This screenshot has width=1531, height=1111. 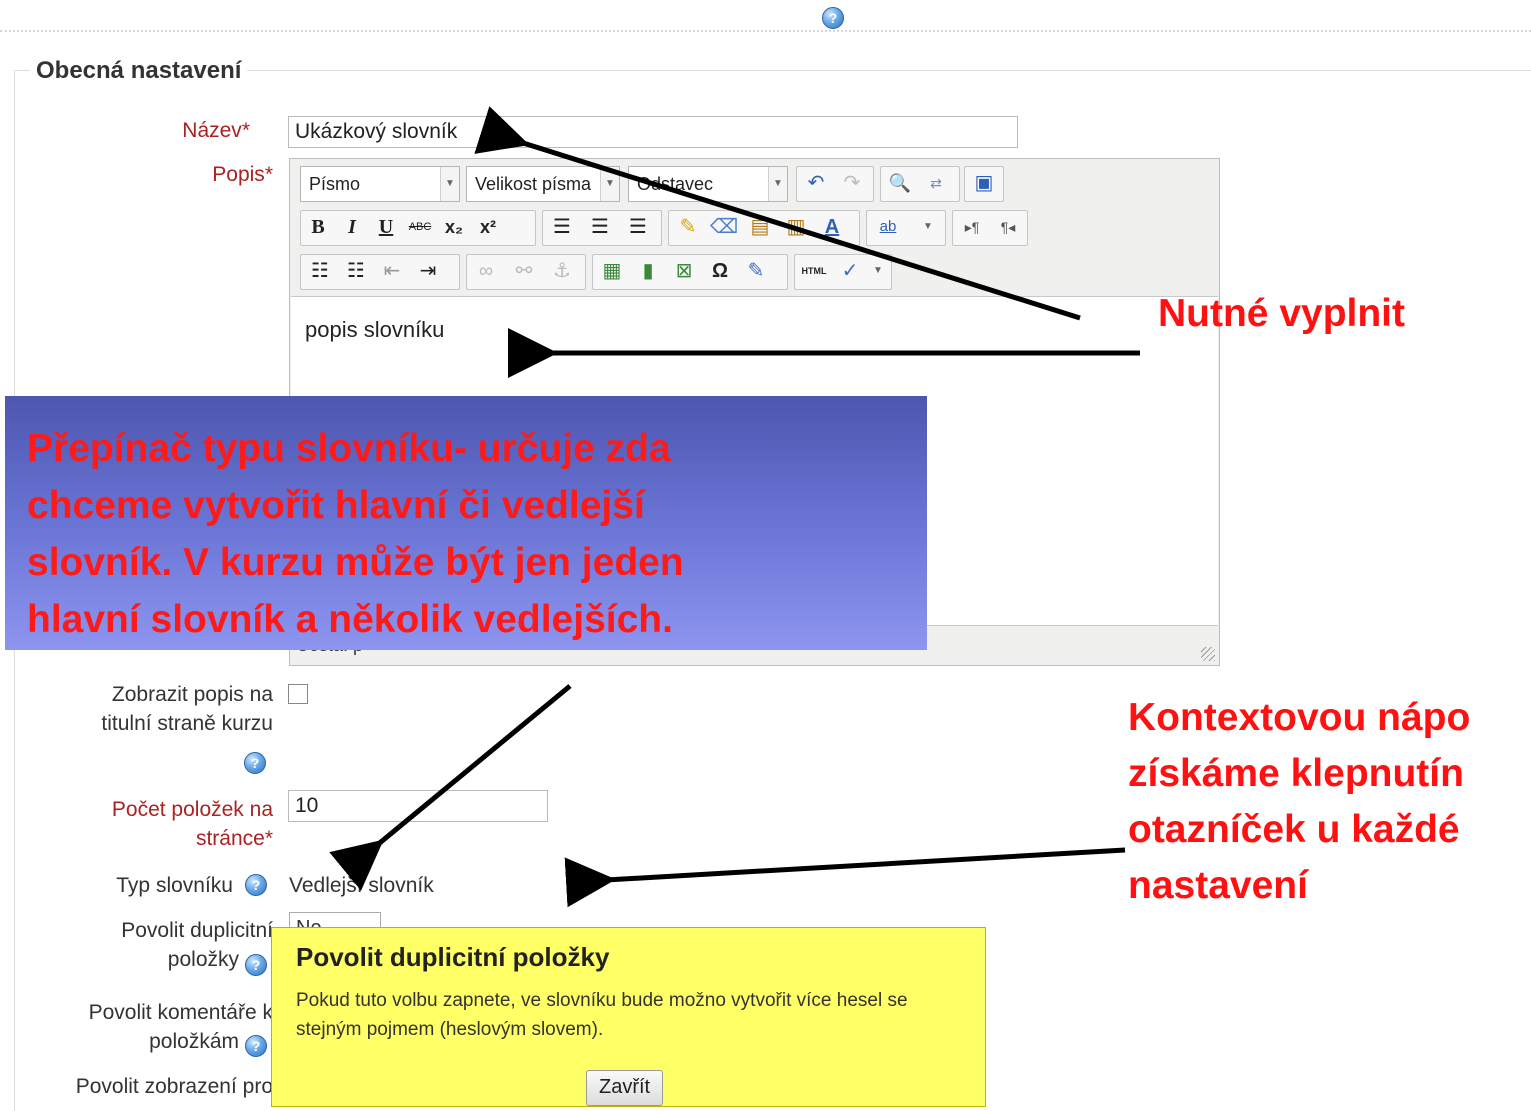 I want to click on link-icon: ∞, so click(x=486, y=271).